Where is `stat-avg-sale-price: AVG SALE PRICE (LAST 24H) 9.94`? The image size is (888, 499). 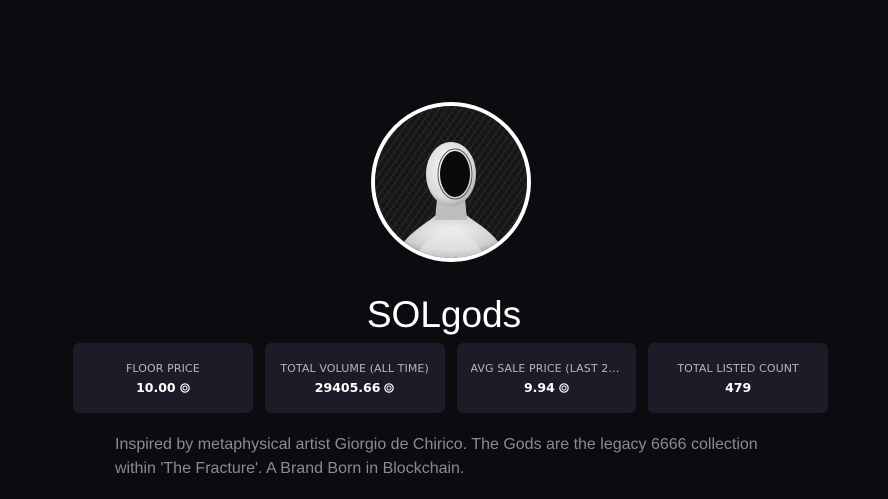 stat-avg-sale-price: AVG SALE PRICE (LAST 24H) 9.94 is located at coordinates (546, 378).